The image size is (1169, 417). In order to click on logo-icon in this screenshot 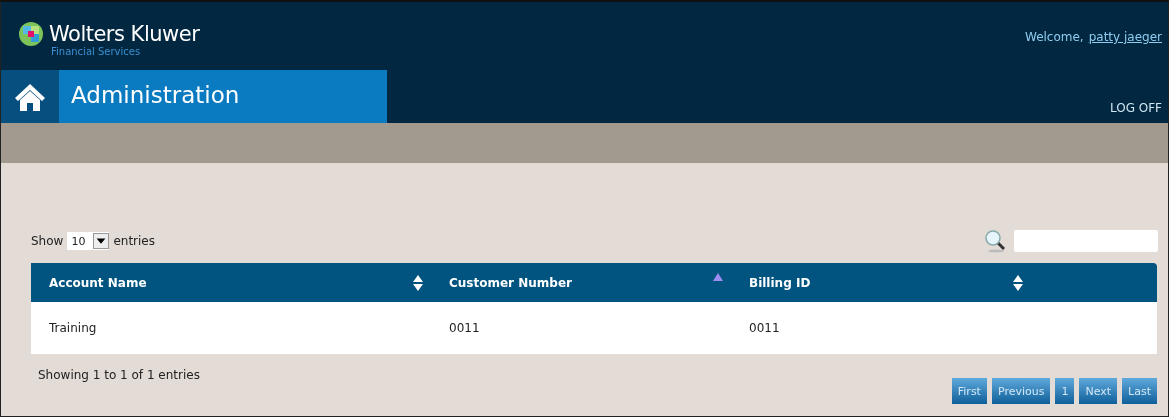, I will do `click(31, 34)`.